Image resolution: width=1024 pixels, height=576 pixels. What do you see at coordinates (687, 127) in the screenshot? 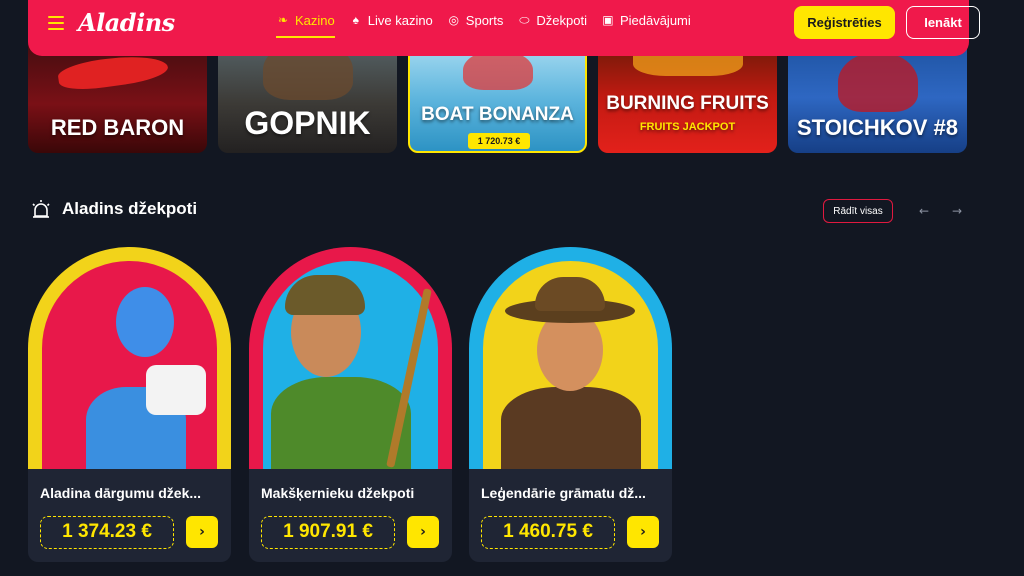
I see `game-subtitle: FRUITS JACKPOT` at bounding box center [687, 127].